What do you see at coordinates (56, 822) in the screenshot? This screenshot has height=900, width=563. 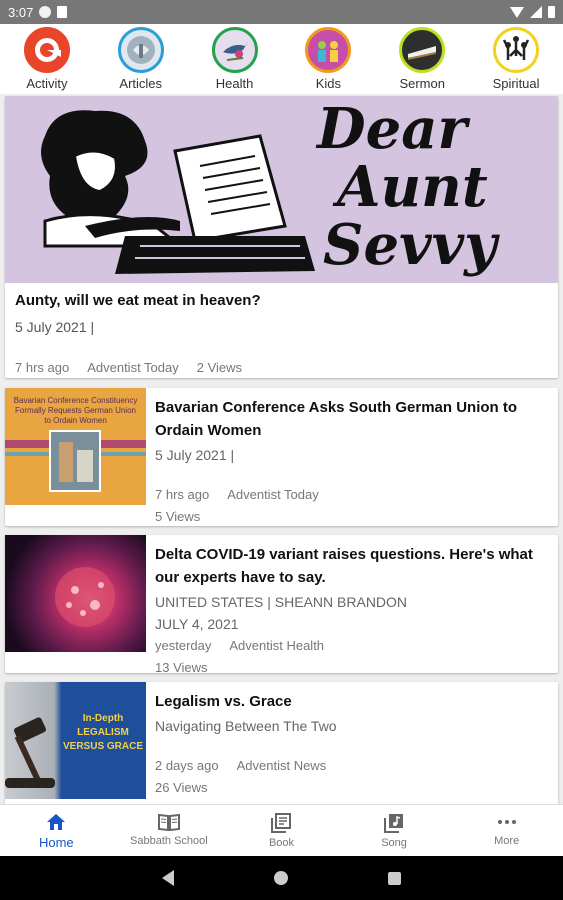 I see `home-icon` at bounding box center [56, 822].